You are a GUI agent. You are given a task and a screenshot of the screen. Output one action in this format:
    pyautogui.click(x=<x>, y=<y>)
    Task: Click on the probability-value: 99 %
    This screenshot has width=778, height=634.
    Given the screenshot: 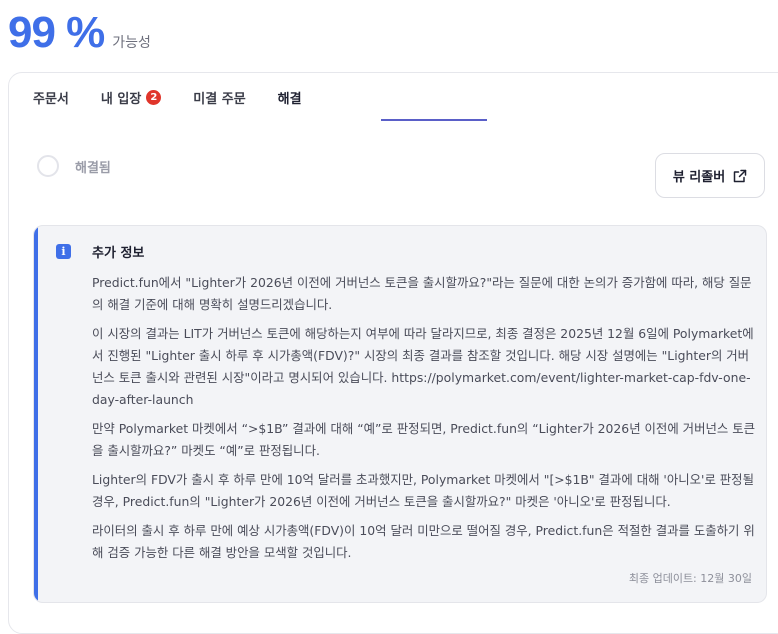 What is the action you would take?
    pyautogui.click(x=56, y=32)
    